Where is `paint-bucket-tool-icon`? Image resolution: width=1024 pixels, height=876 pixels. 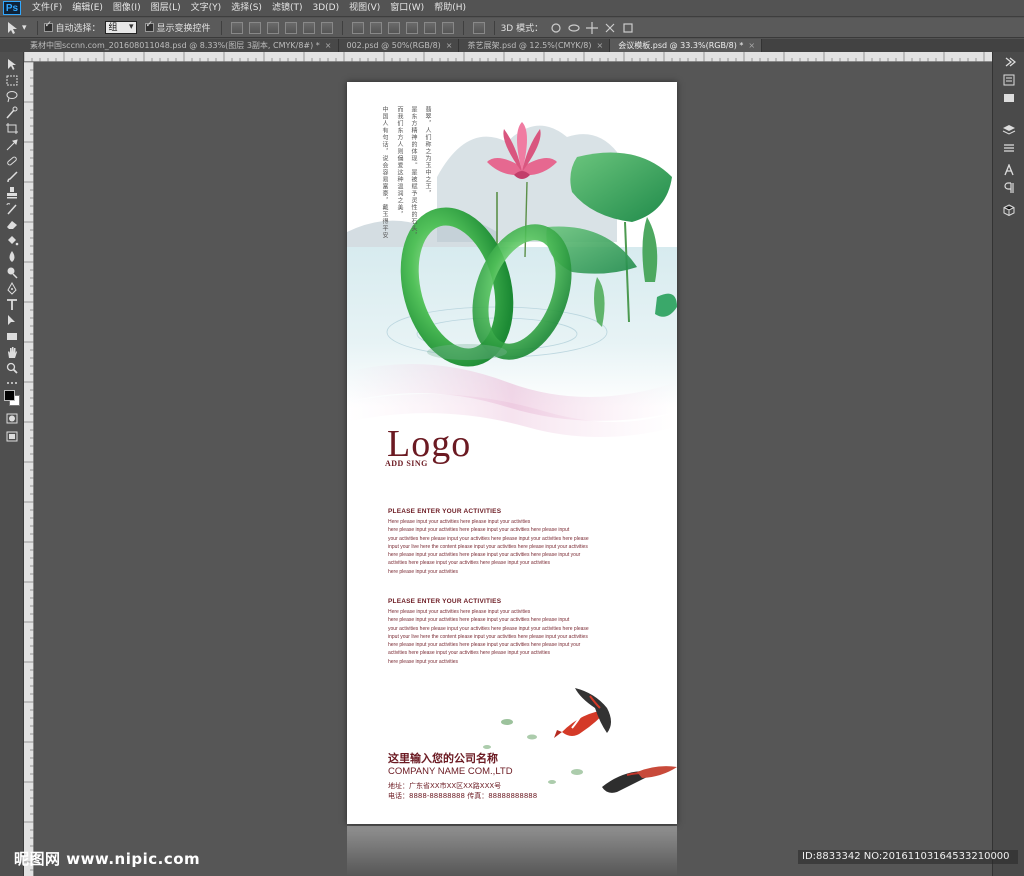
paint-bucket-tool-icon is located at coordinates (12, 240).